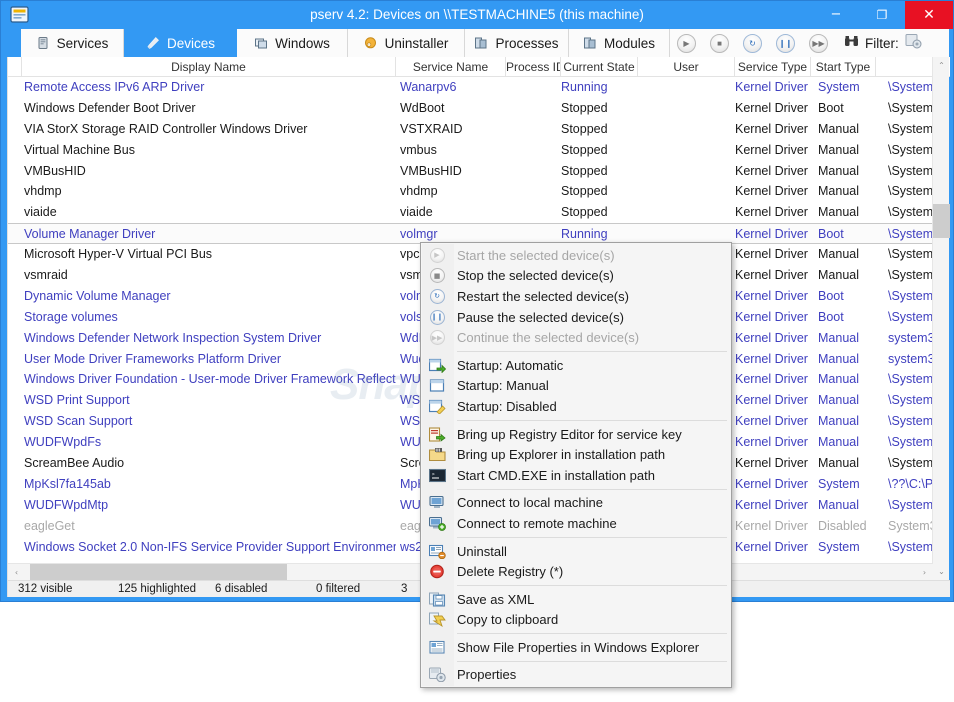 The width and height of the screenshot is (954, 702). I want to click on filter-label: Filter:, so click(882, 43).